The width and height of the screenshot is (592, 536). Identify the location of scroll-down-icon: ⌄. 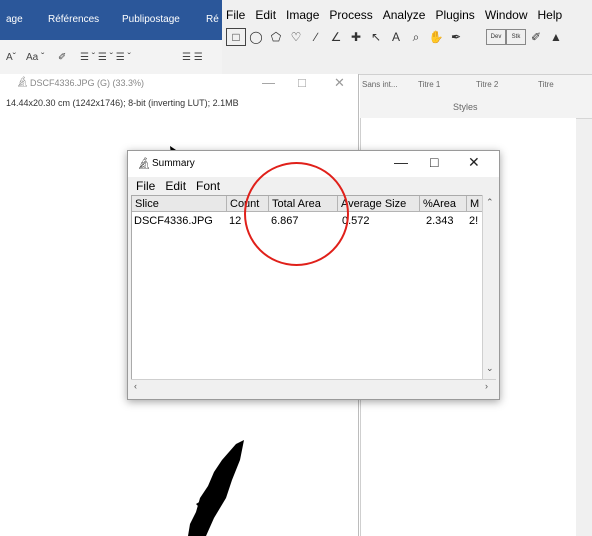
(490, 368).